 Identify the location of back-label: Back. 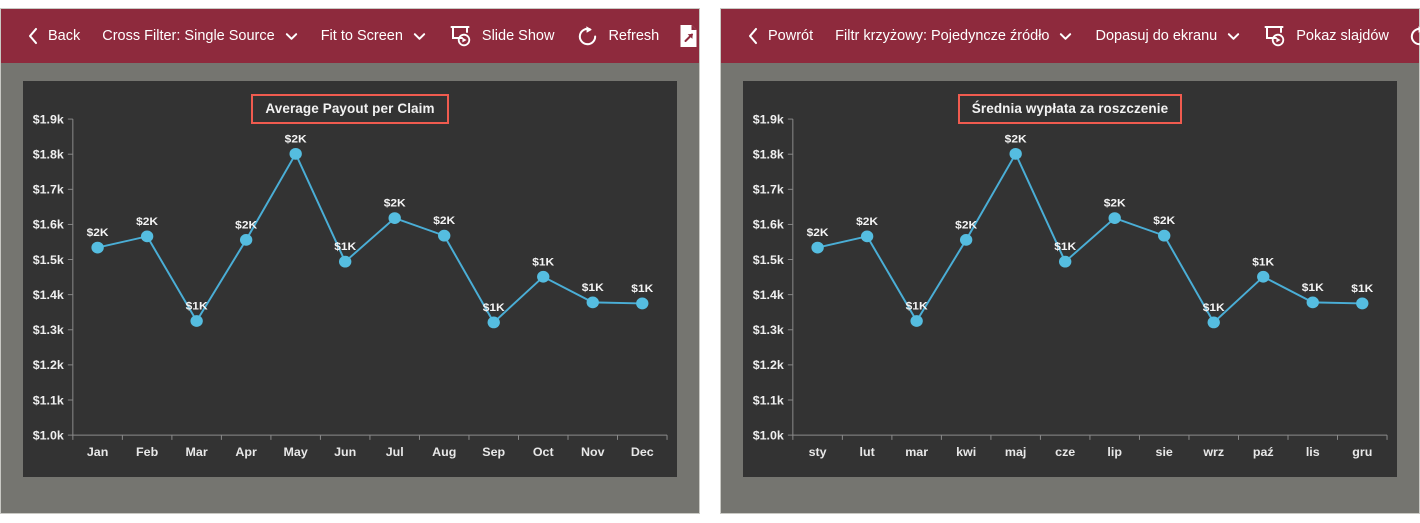
(64, 35).